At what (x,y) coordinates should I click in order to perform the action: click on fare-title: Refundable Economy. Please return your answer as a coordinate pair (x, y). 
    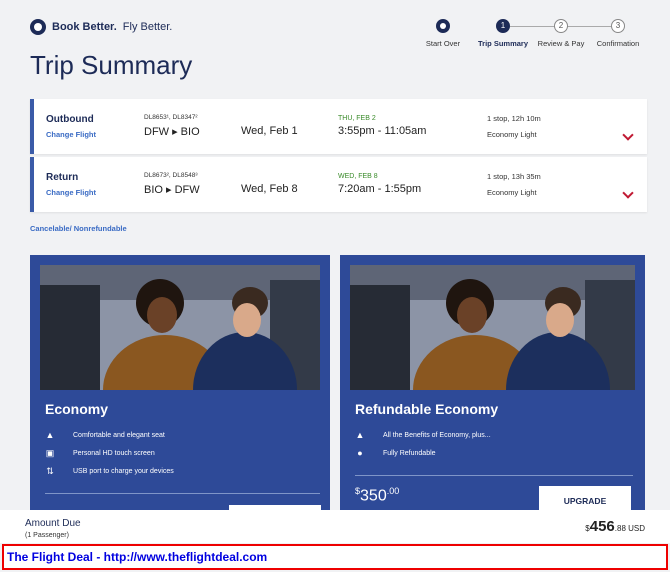
    Looking at the image, I should click on (427, 409).